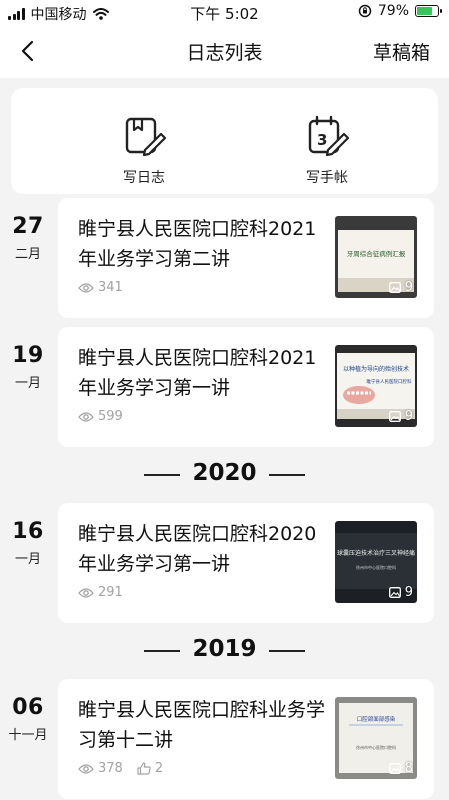  I want to click on image-count-value: 8, so click(408, 768).